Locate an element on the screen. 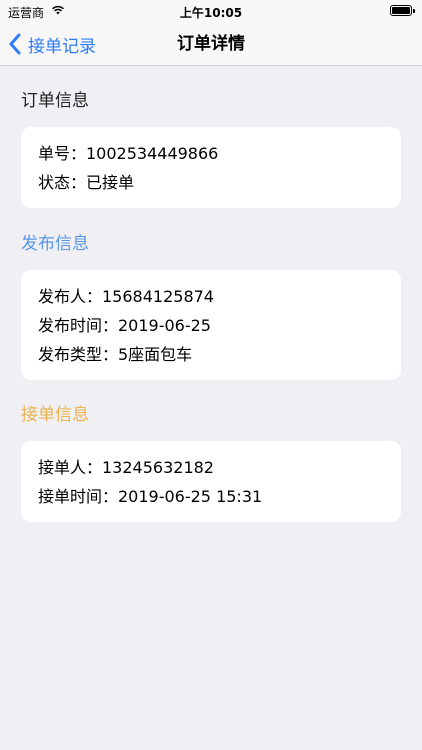  section-title-publish: 发布信息 is located at coordinates (55, 244).